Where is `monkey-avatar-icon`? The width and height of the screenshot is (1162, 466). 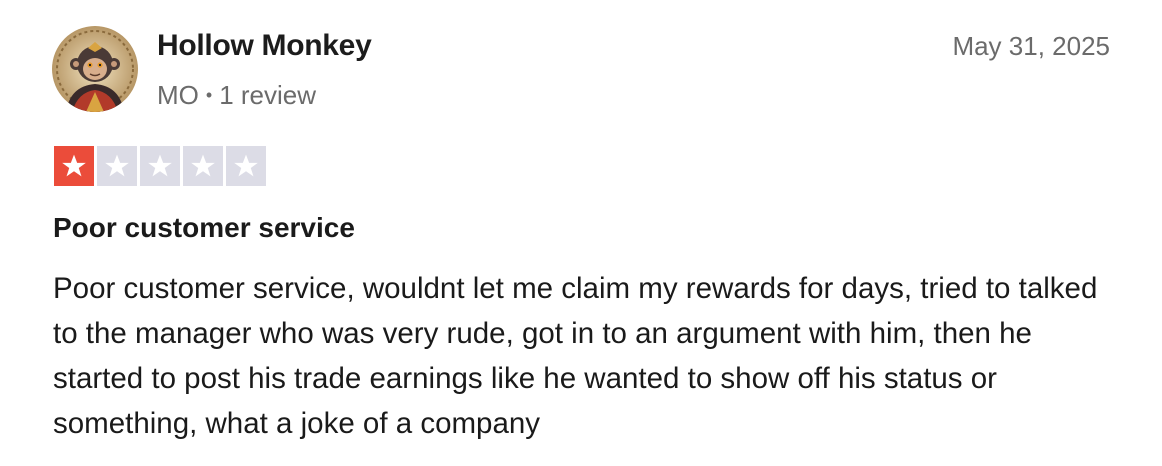 monkey-avatar-icon is located at coordinates (95, 69).